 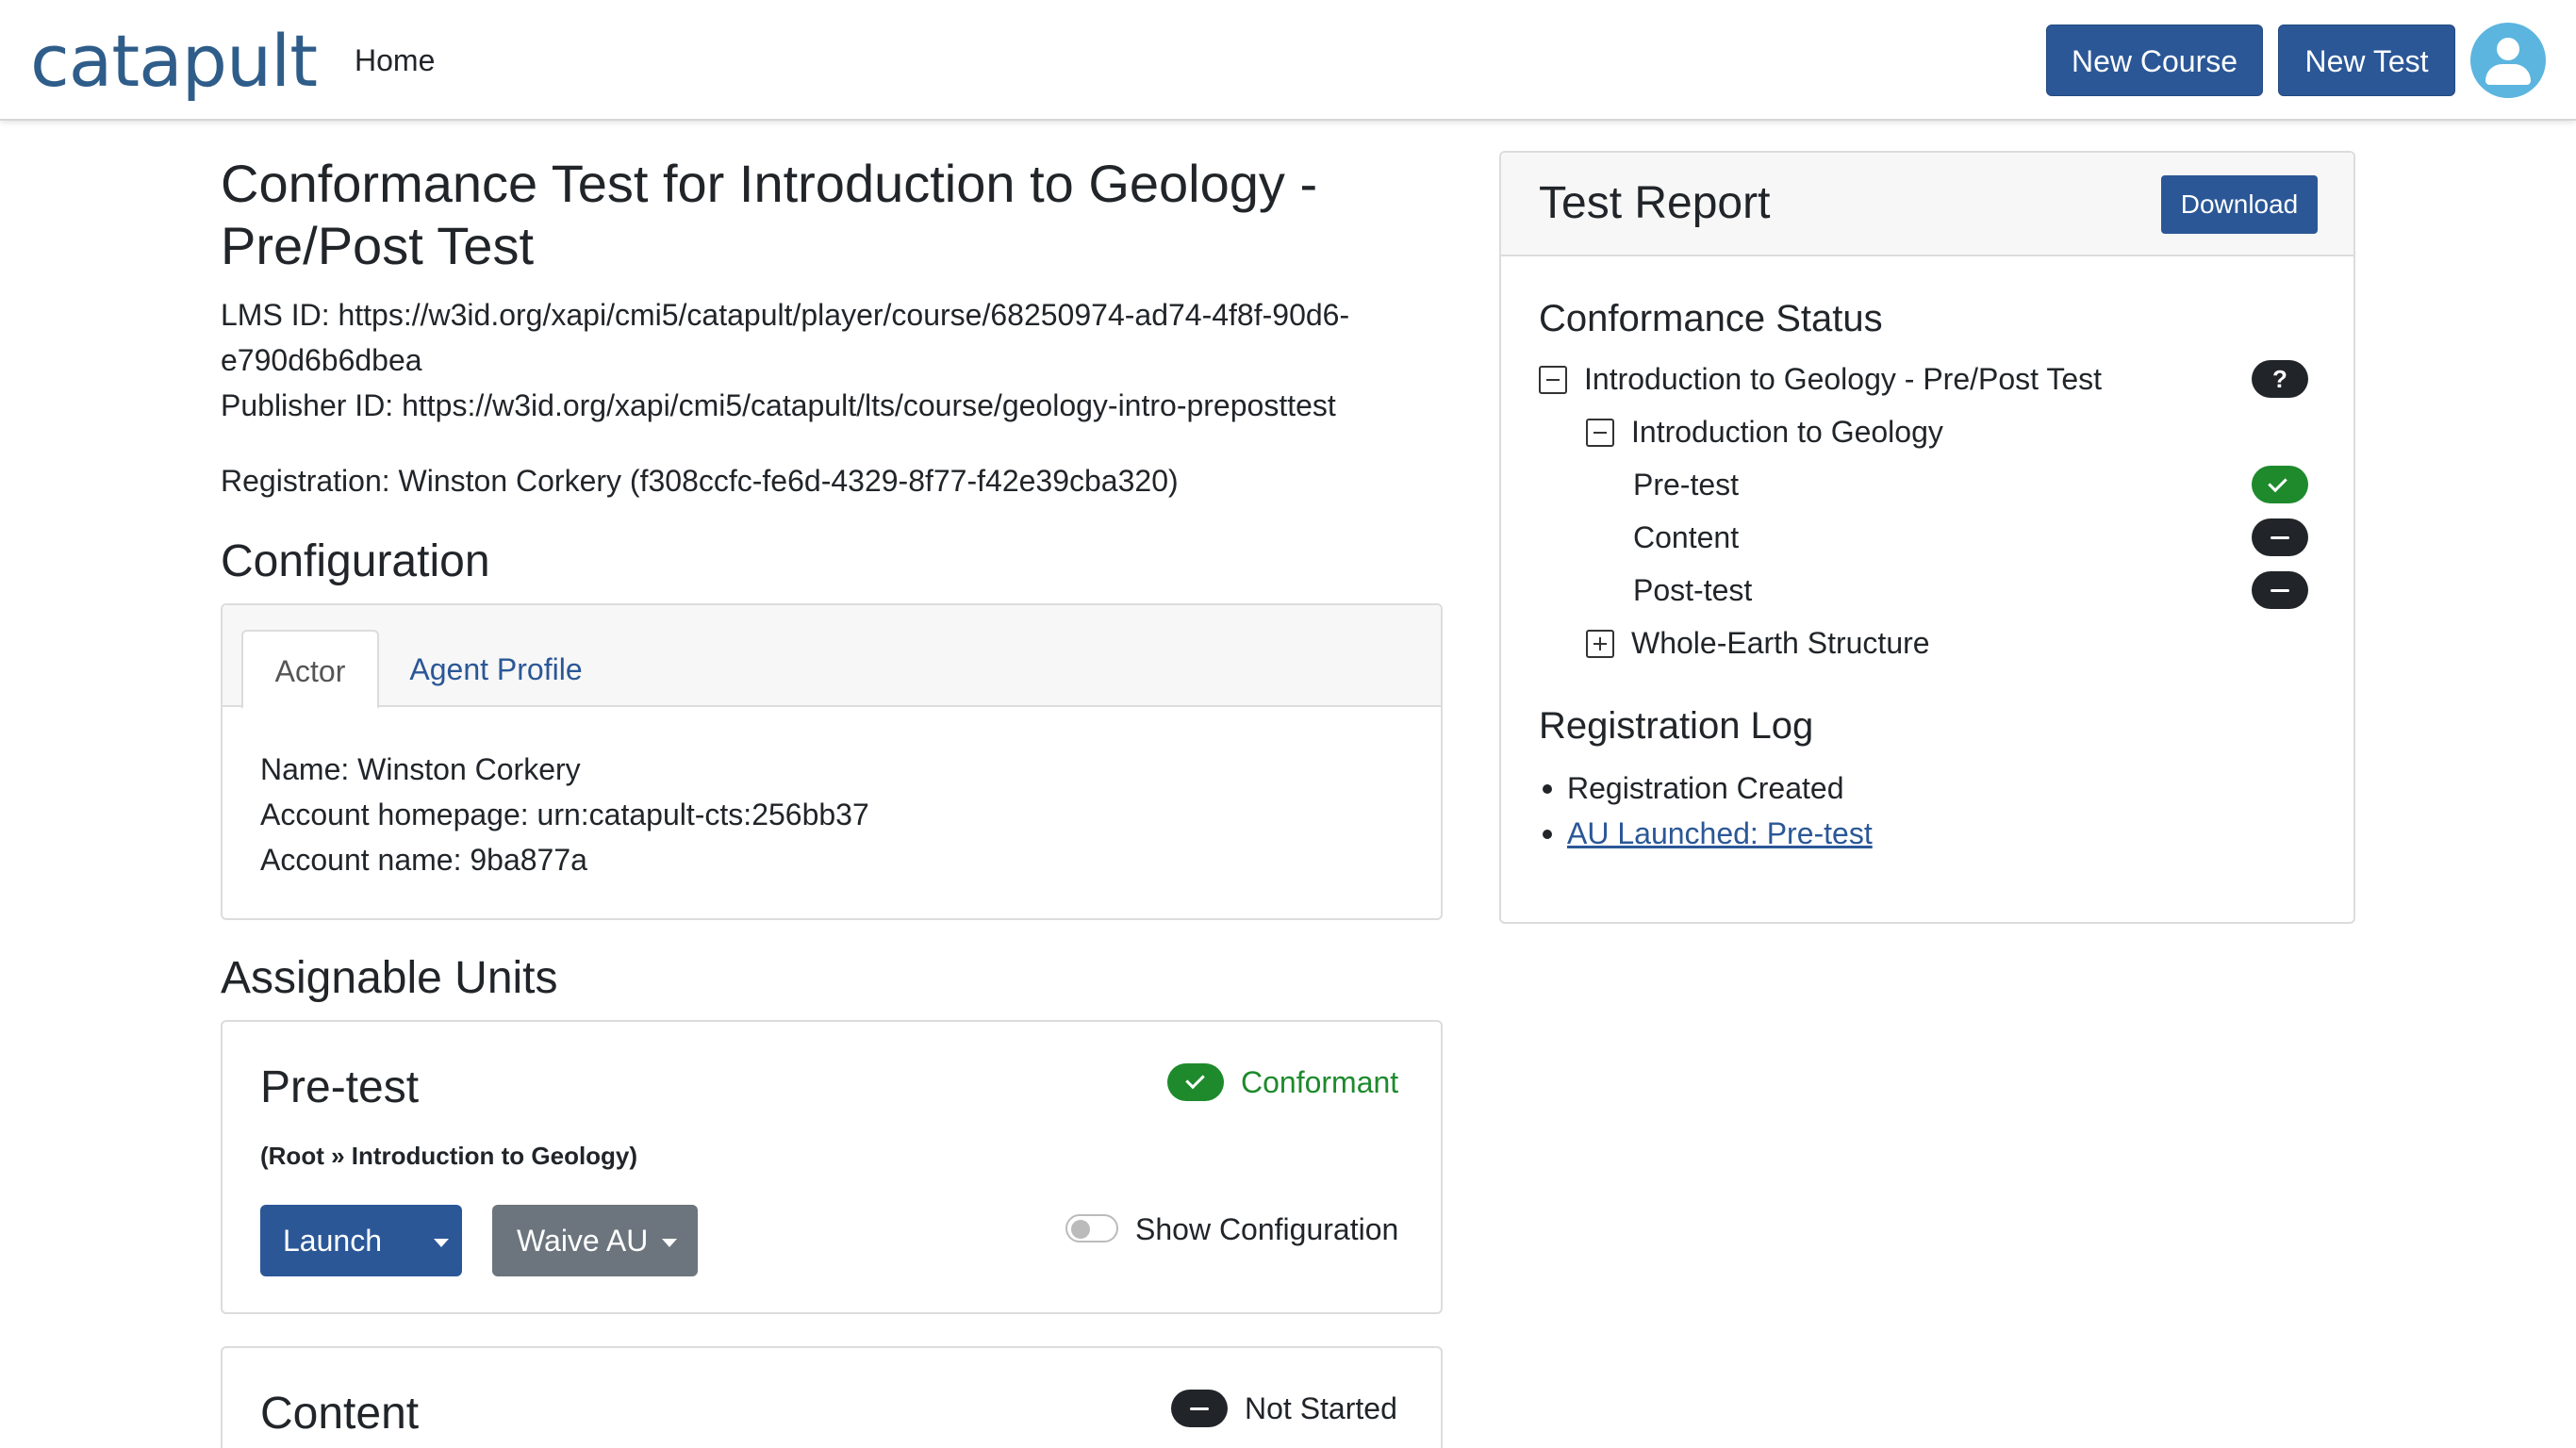 What do you see at coordinates (1843, 379) in the screenshot?
I see `tree-item-course: Introduction to Geology - Pre/Post Test` at bounding box center [1843, 379].